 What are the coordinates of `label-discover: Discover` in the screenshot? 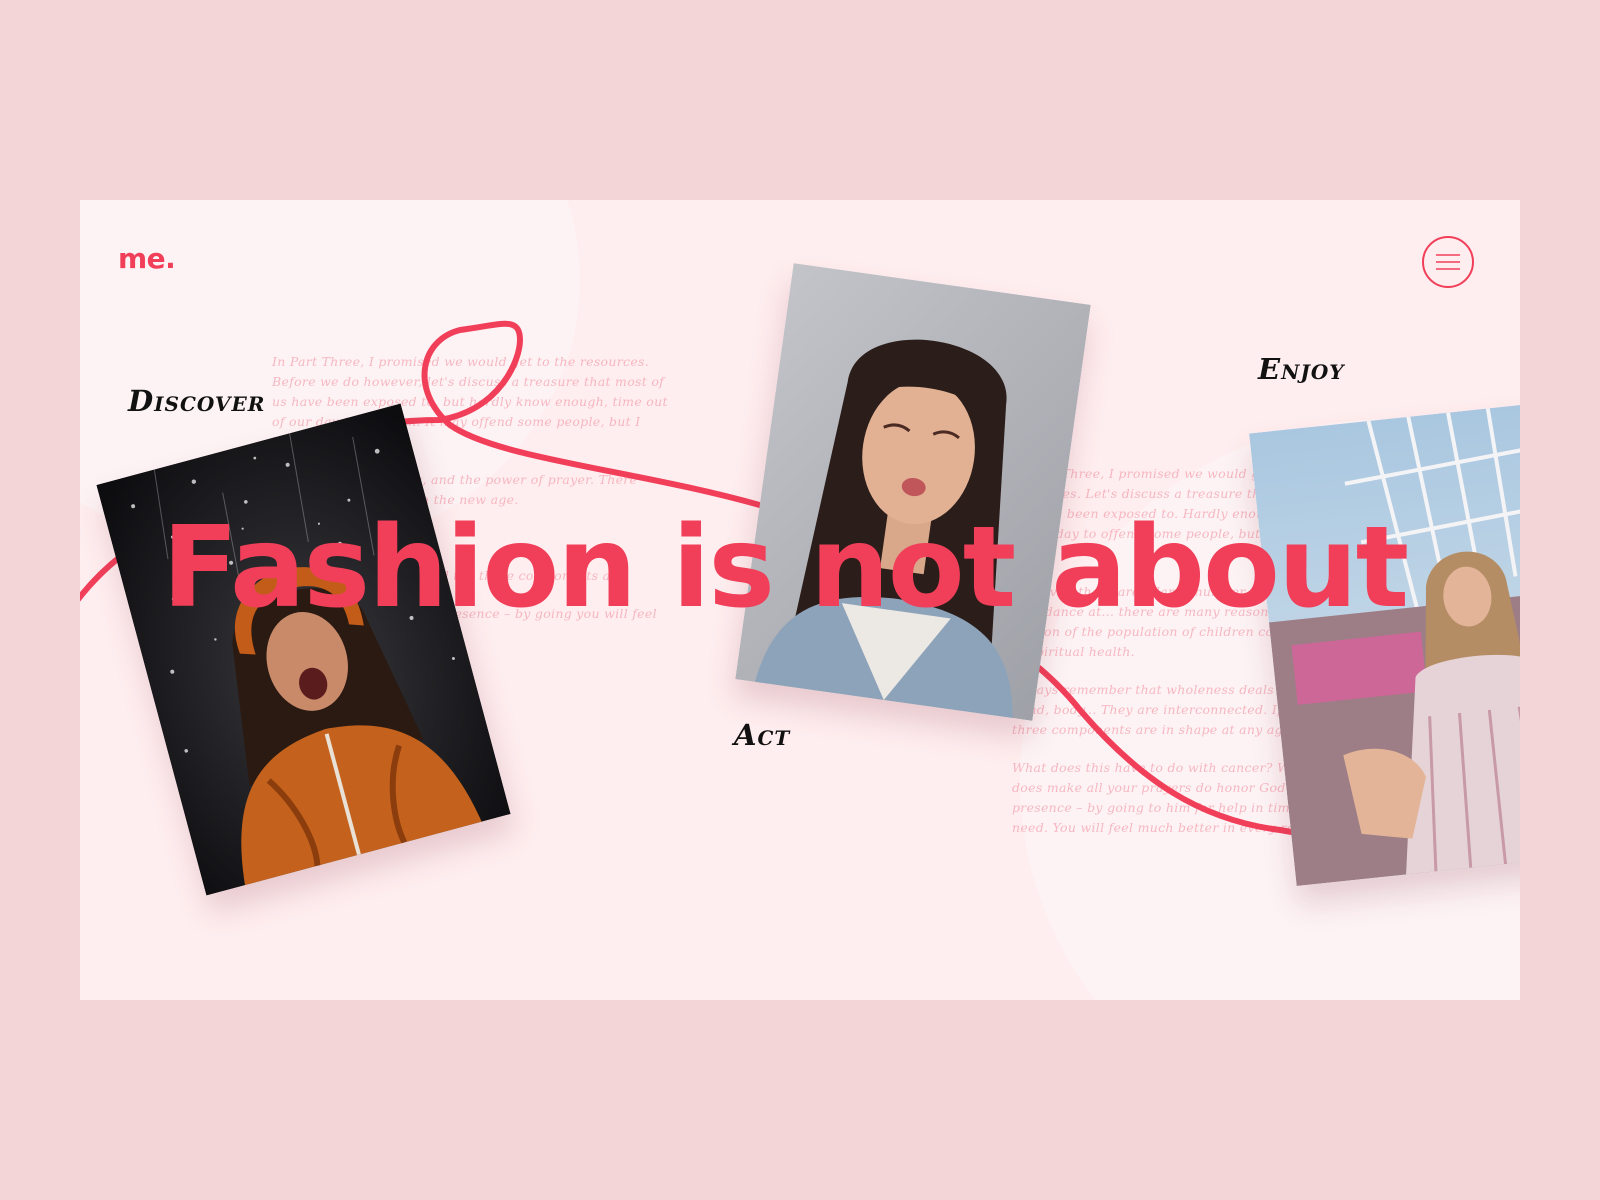 It's located at (197, 401).